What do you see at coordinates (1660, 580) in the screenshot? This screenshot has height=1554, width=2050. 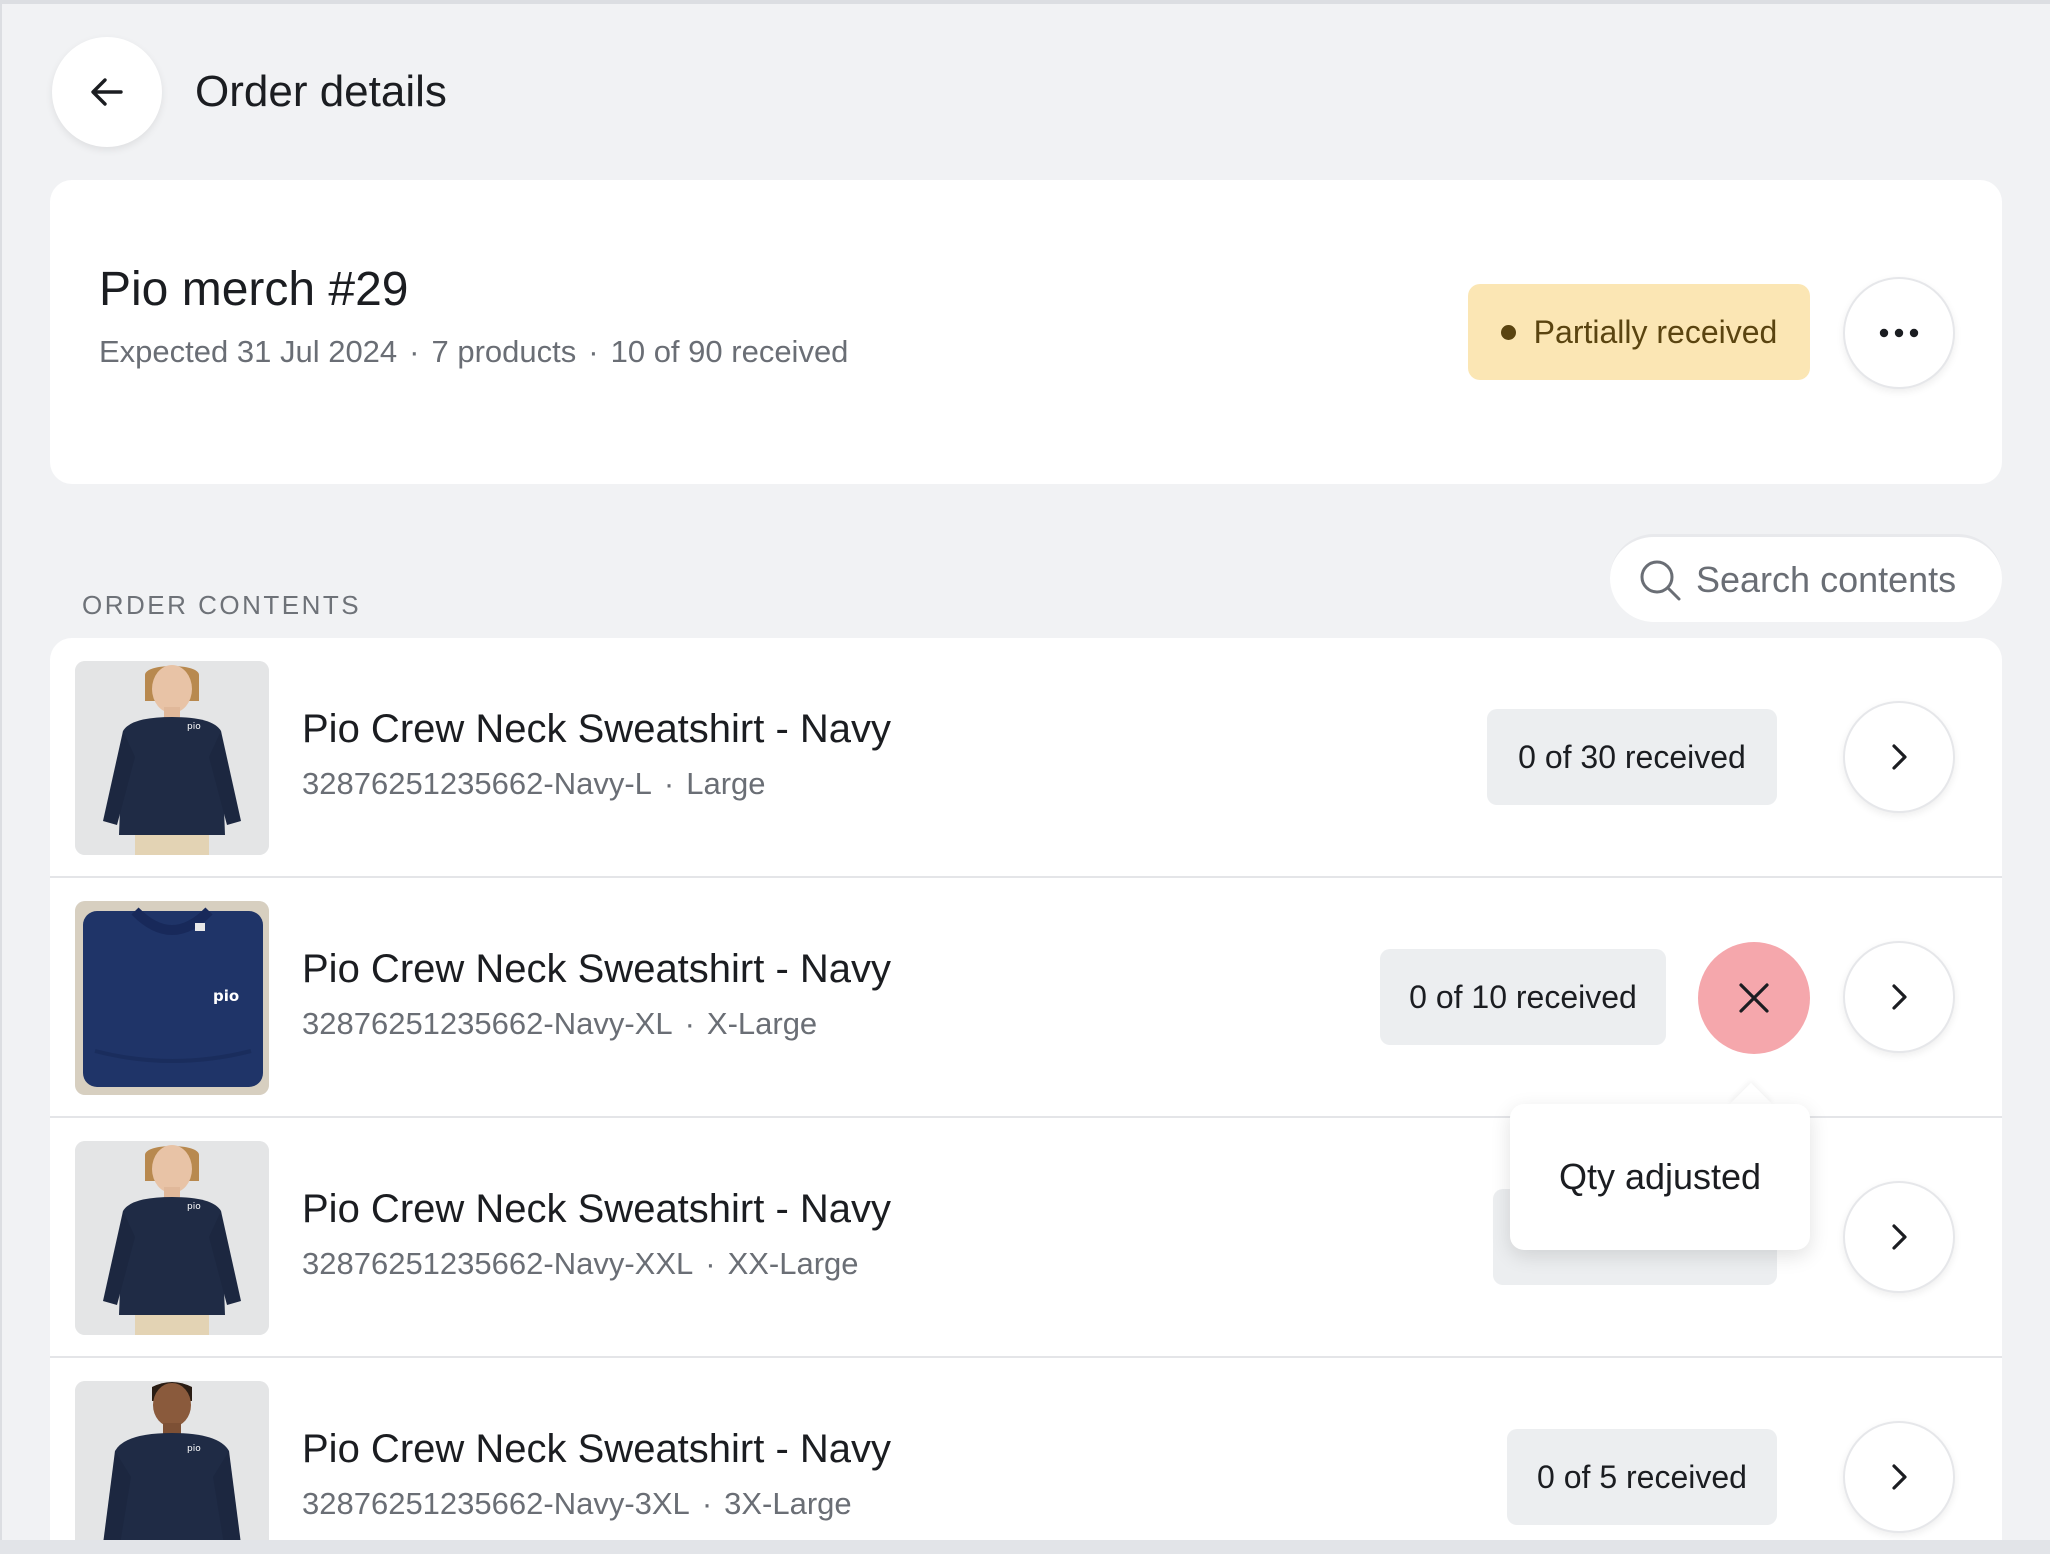 I see `search-icon` at bounding box center [1660, 580].